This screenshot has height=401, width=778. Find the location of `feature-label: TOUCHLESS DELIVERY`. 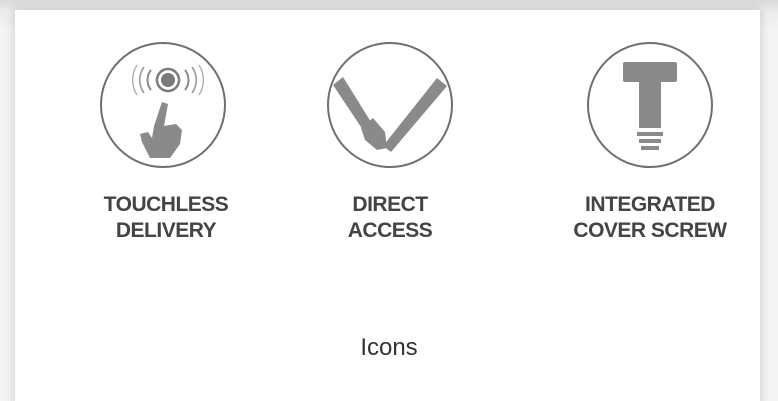

feature-label: TOUCHLESS DELIVERY is located at coordinates (166, 218).